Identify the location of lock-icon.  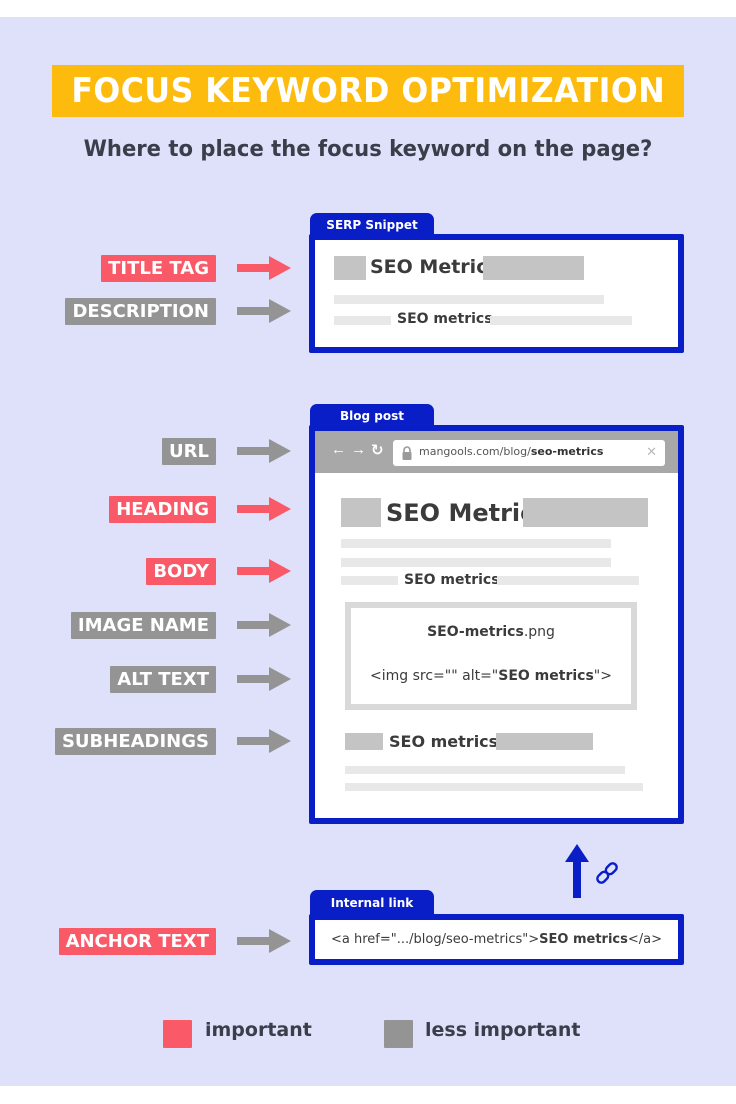
(407, 453).